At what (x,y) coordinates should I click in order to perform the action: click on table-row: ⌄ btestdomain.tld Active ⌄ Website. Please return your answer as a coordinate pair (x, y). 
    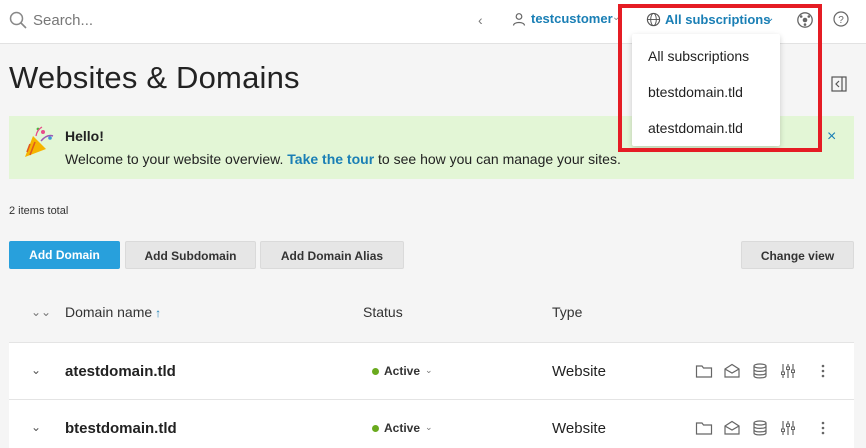
    Looking at the image, I should click on (431, 423).